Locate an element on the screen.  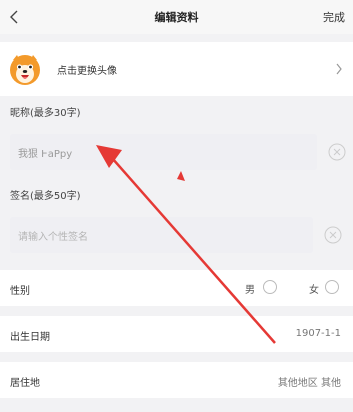
clear-signature-icon is located at coordinates (333, 235).